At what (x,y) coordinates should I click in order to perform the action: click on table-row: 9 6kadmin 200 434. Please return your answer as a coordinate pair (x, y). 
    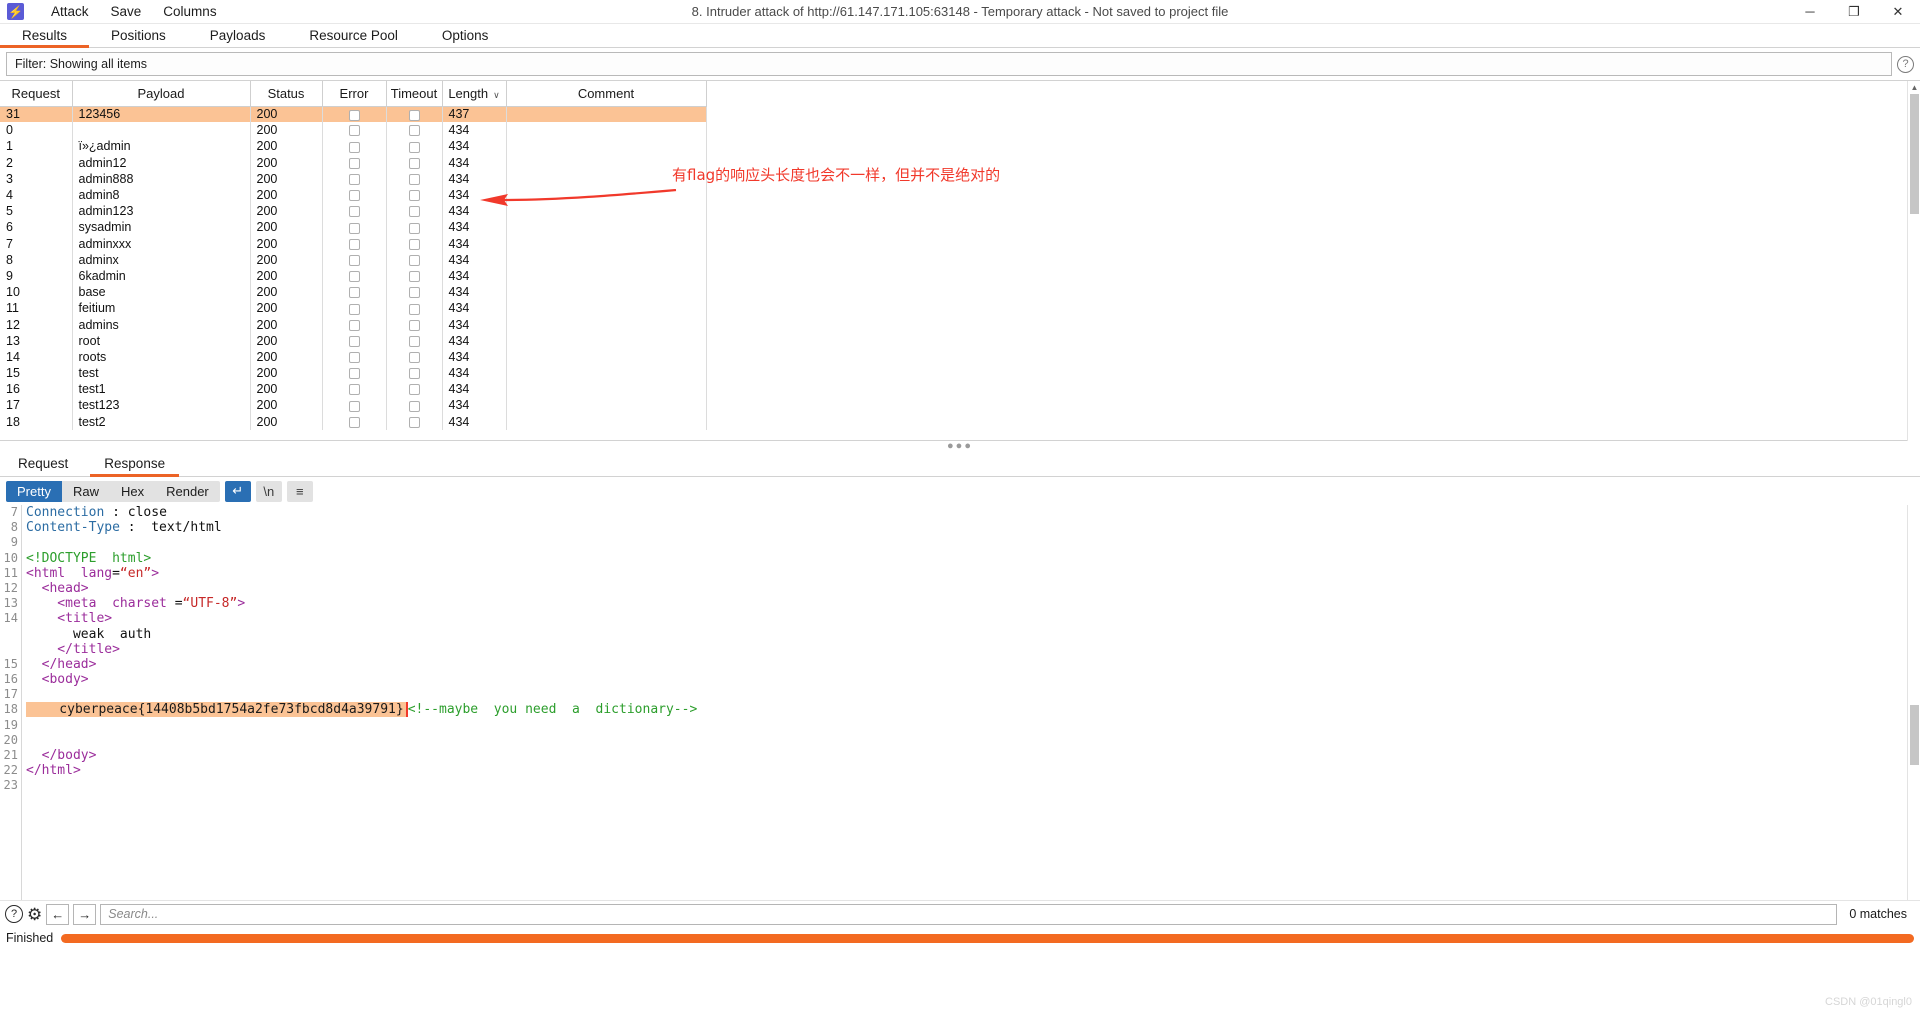
    Looking at the image, I should click on (353, 276).